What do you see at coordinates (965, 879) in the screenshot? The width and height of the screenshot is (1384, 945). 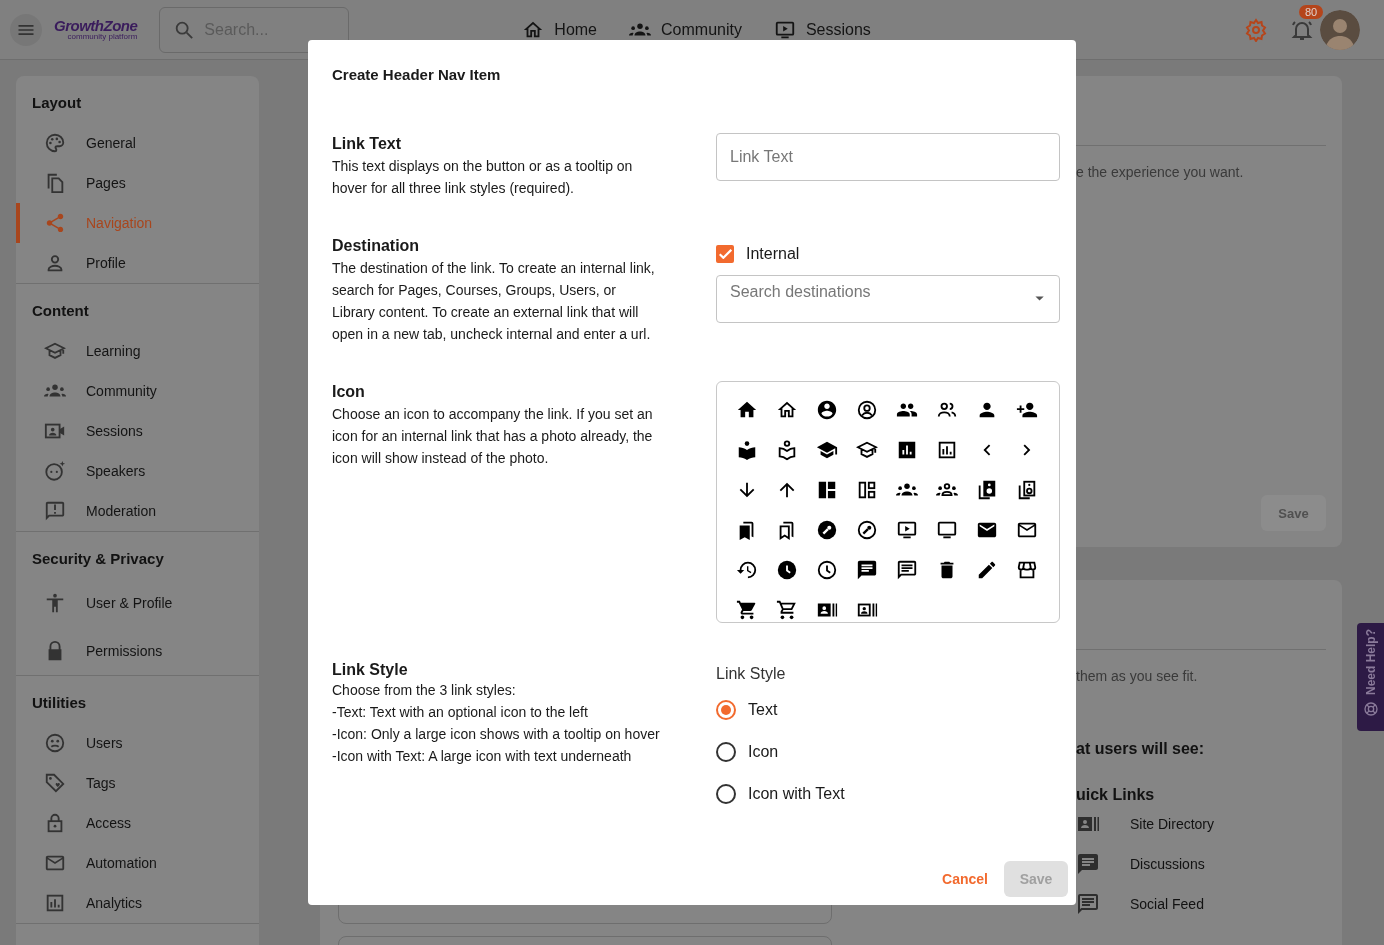 I see `cancel-button: Cancel` at bounding box center [965, 879].